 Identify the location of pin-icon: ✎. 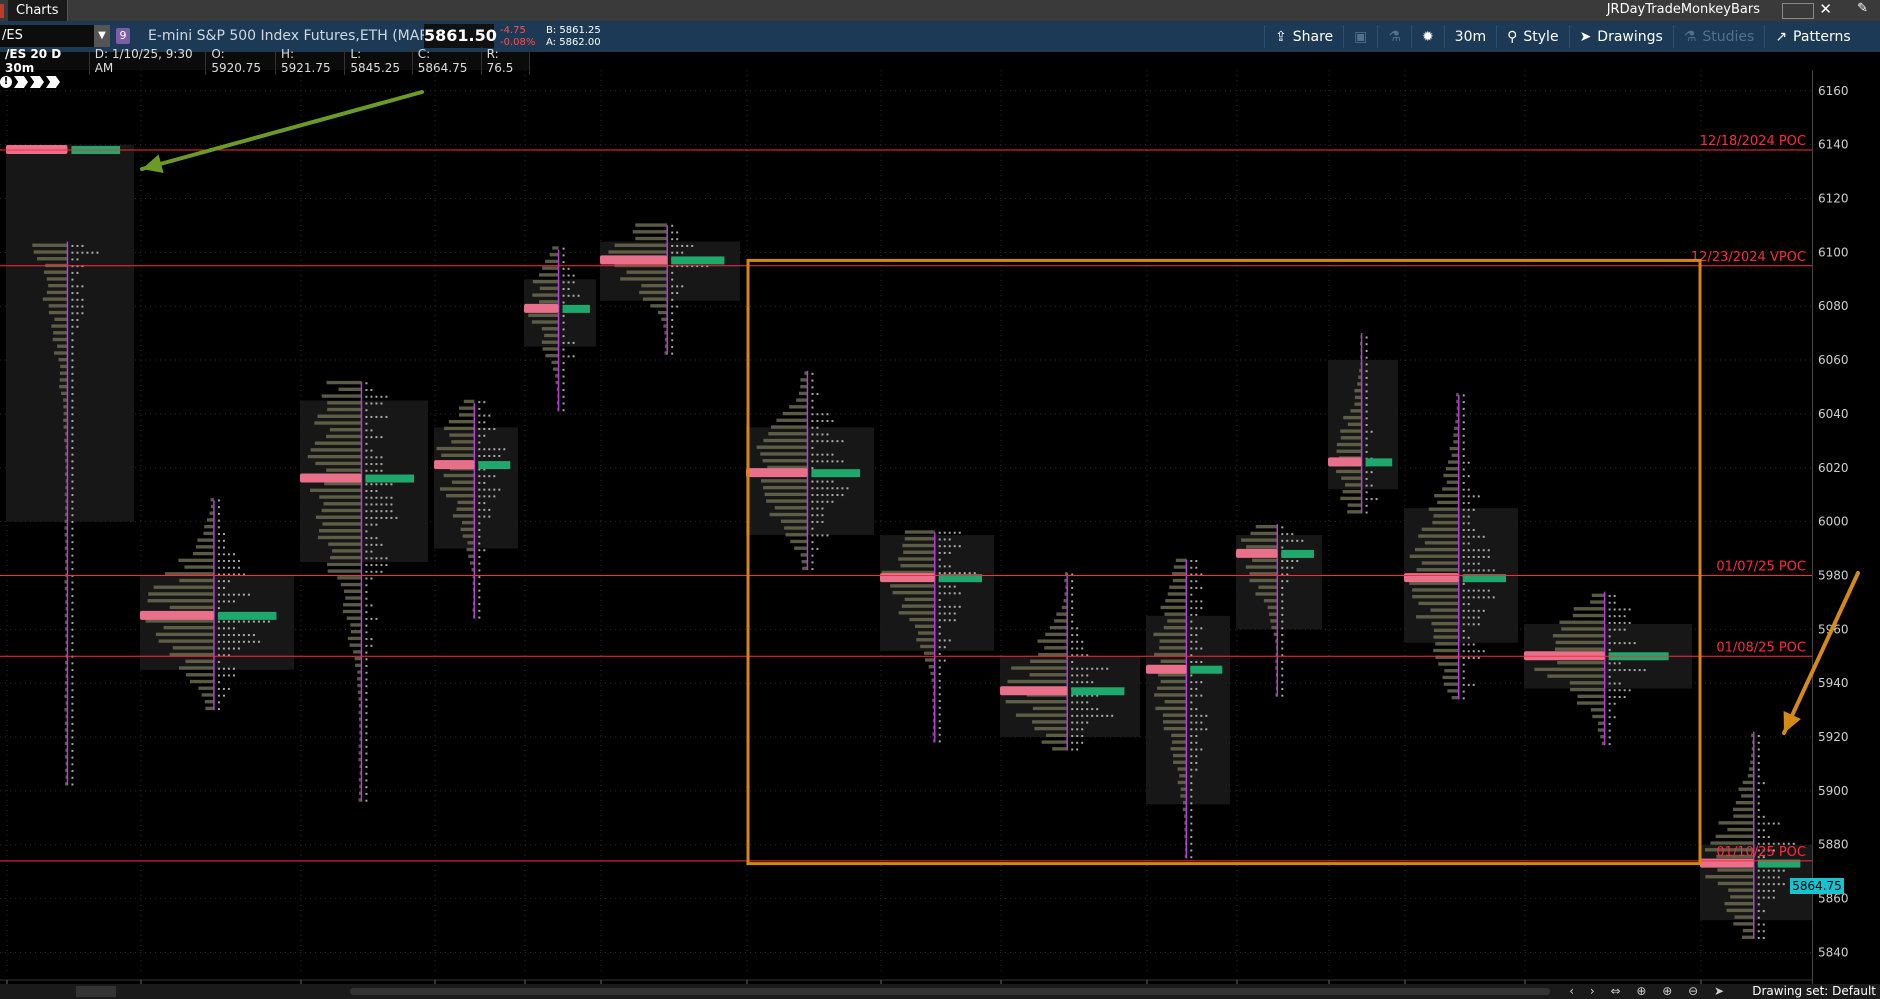
(1862, 8).